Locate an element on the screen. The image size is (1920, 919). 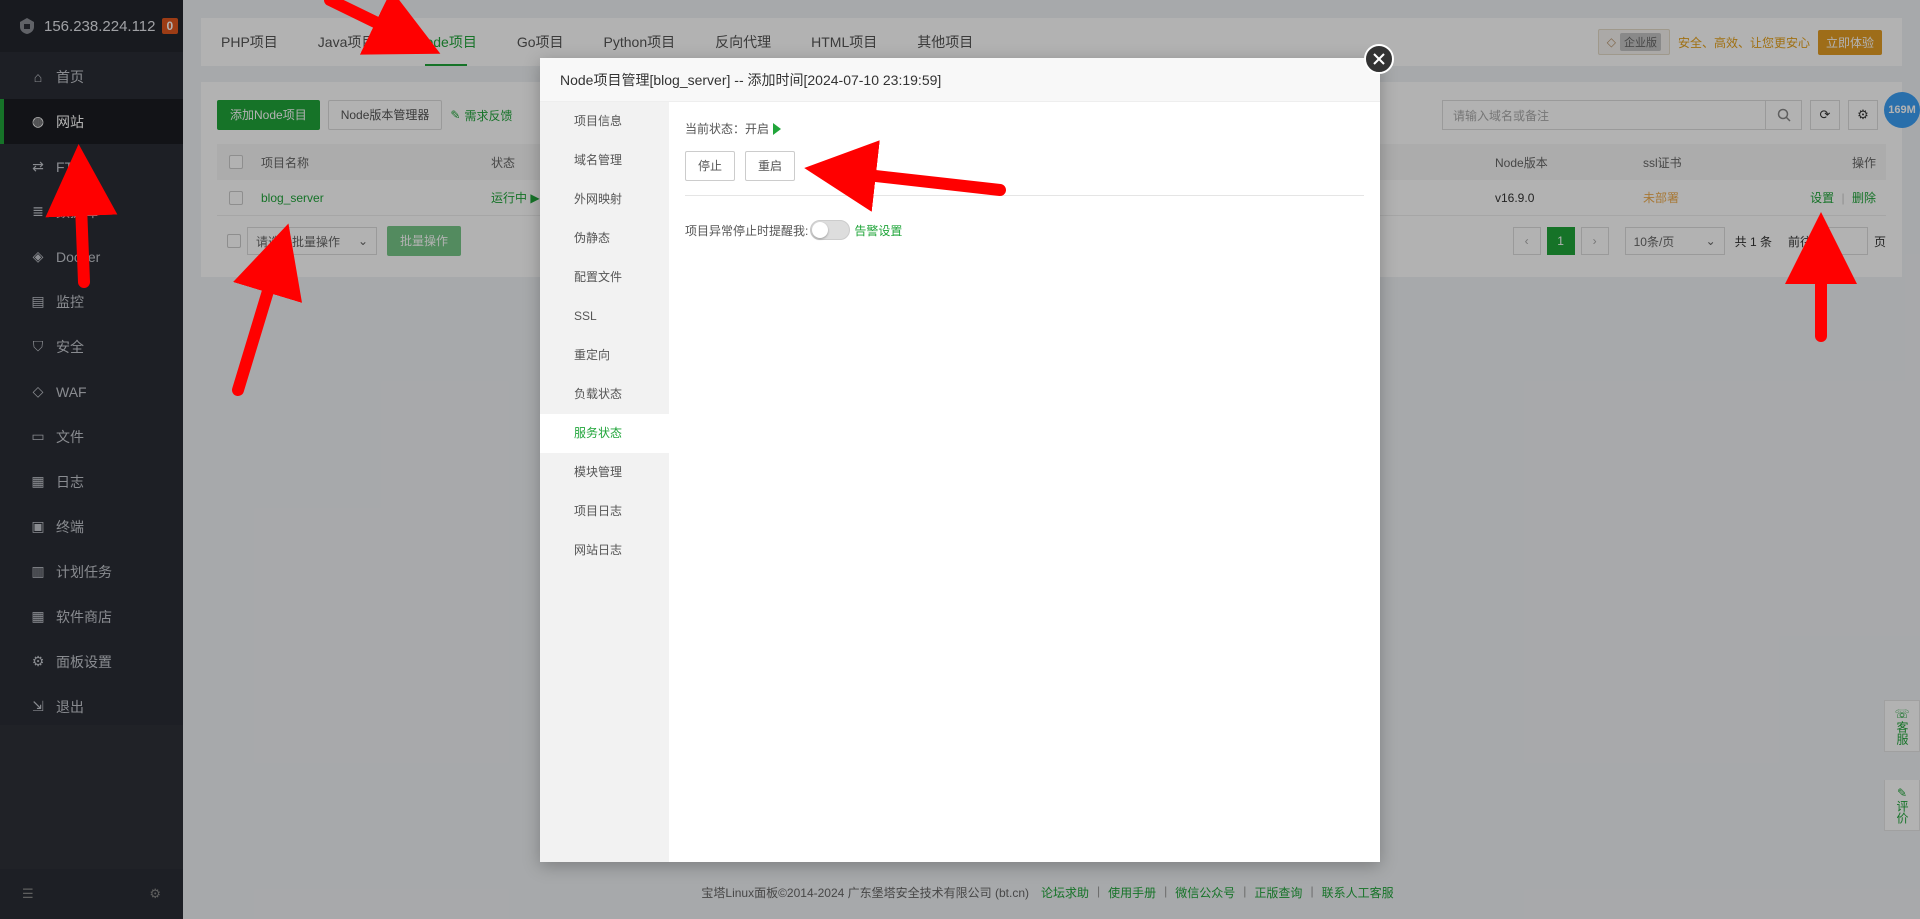
modal-nav-item: 项目信息 is located at coordinates (604, 121).